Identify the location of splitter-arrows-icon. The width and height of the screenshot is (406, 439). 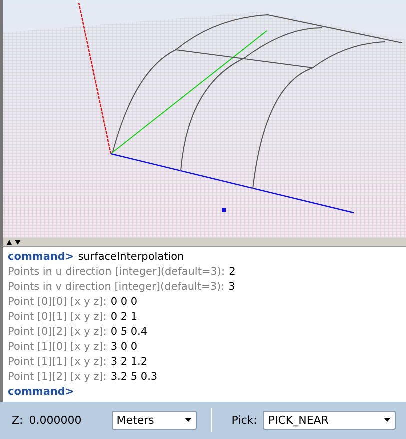
(14, 242).